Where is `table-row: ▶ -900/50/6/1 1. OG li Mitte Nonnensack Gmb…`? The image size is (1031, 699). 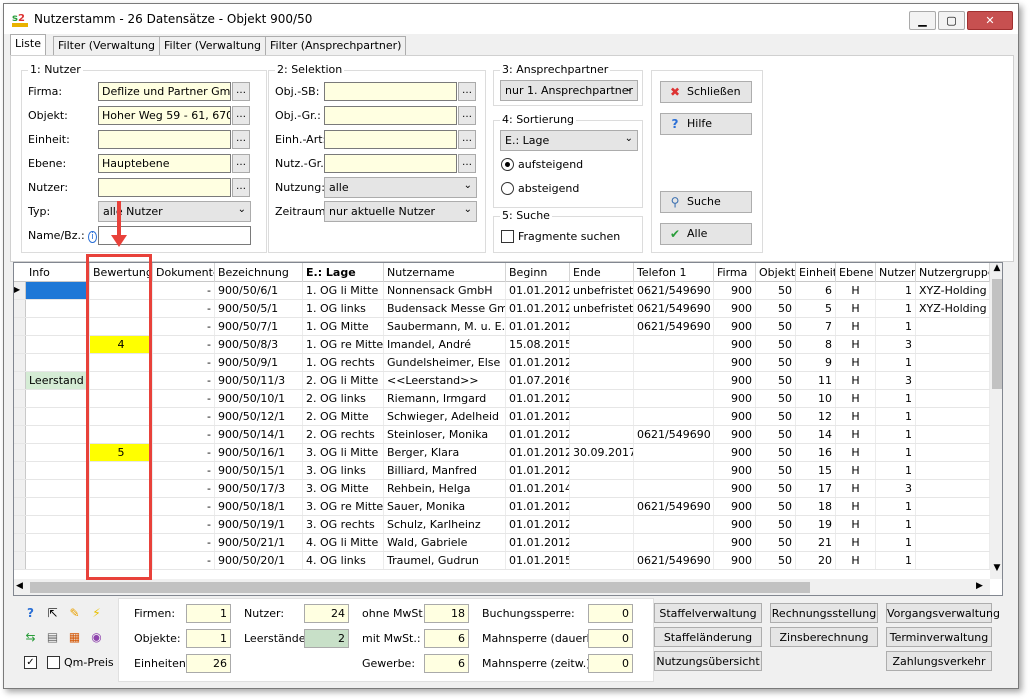
table-row: ▶ -900/50/6/1 1. OG li Mitte Nonnensack Gmb… is located at coordinates (502, 291).